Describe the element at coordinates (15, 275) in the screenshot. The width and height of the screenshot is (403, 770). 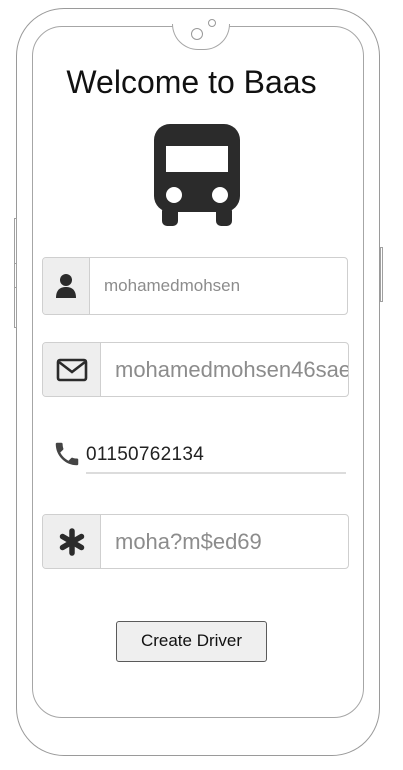
I see `side-button-small` at that location.